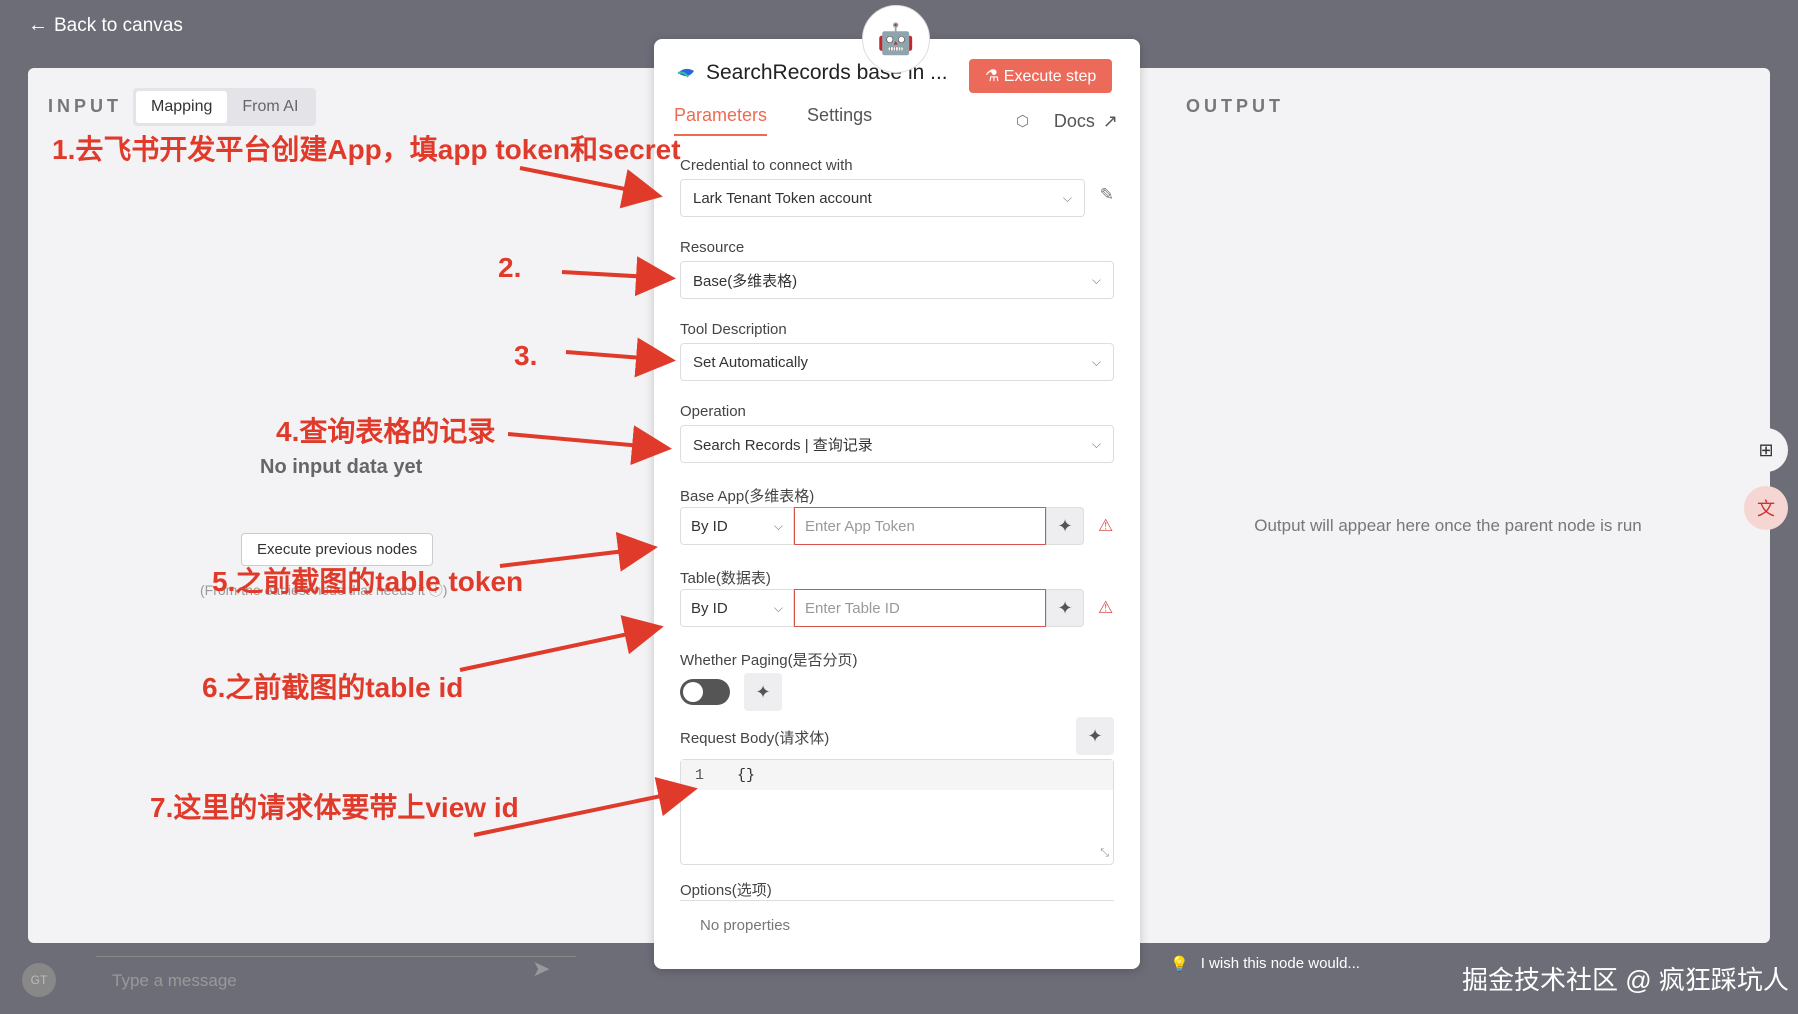  Describe the element at coordinates (1766, 450) in the screenshot. I see `grid-add-icon: ⊞` at that location.